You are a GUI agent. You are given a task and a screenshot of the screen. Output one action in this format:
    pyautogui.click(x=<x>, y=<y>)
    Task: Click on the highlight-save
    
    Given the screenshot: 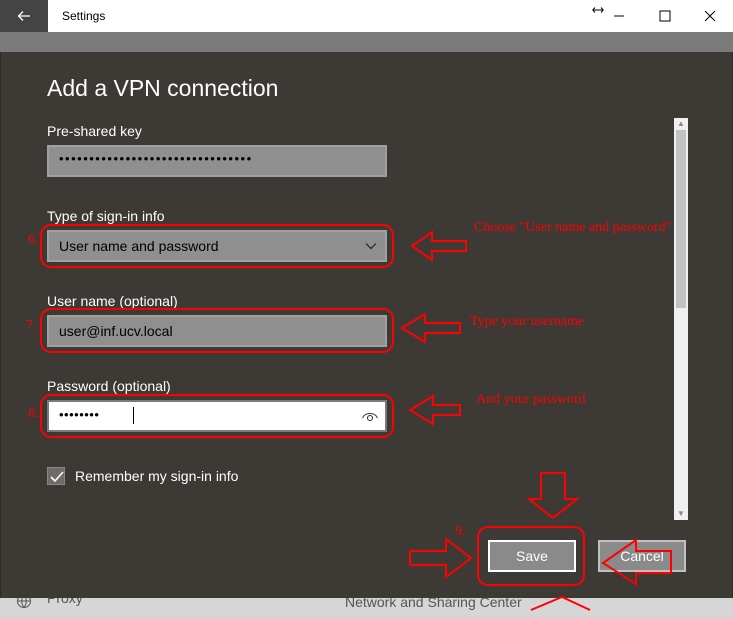 What is the action you would take?
    pyautogui.click(x=531, y=556)
    